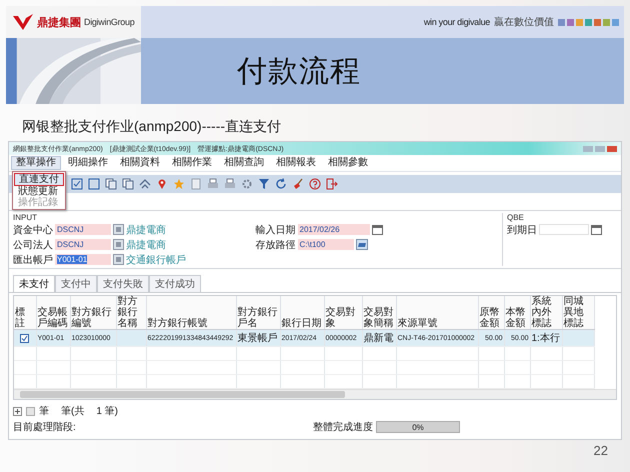 The width and height of the screenshot is (630, 472). What do you see at coordinates (522, 230) in the screenshot?
I see `field-label: 到期日` at bounding box center [522, 230].